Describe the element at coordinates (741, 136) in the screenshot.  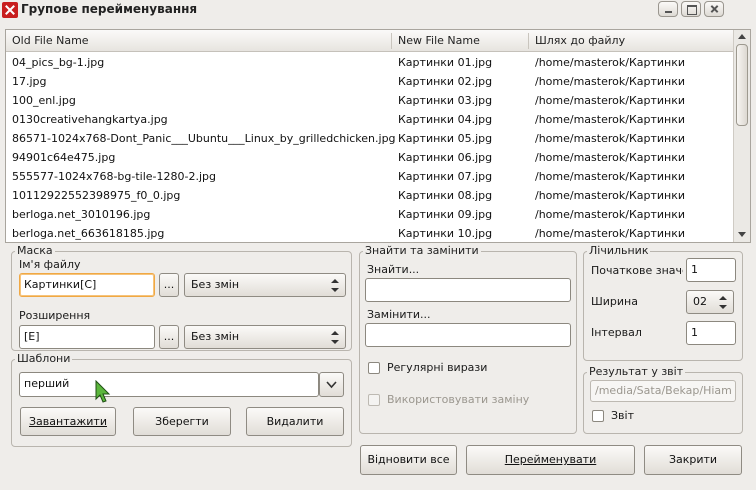
I see `vertical-scrollbar` at that location.